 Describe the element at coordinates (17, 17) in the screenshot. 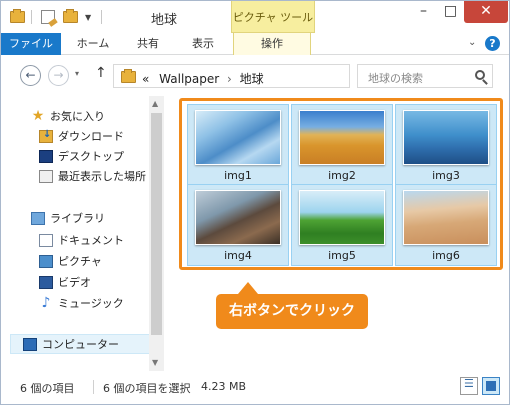

I see `quick-access-folder-icon` at that location.